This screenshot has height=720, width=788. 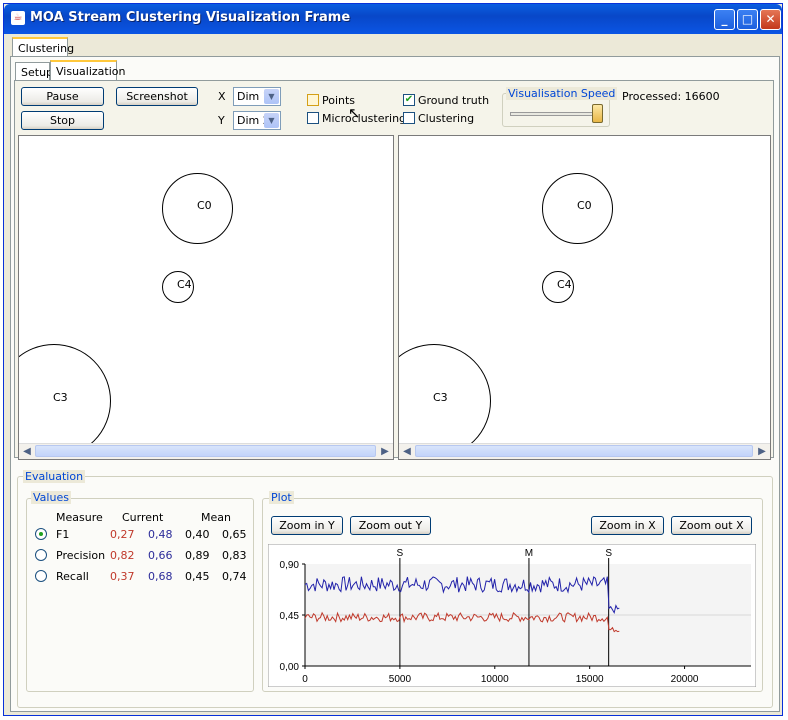 I want to click on current-header: Current, so click(x=143, y=517).